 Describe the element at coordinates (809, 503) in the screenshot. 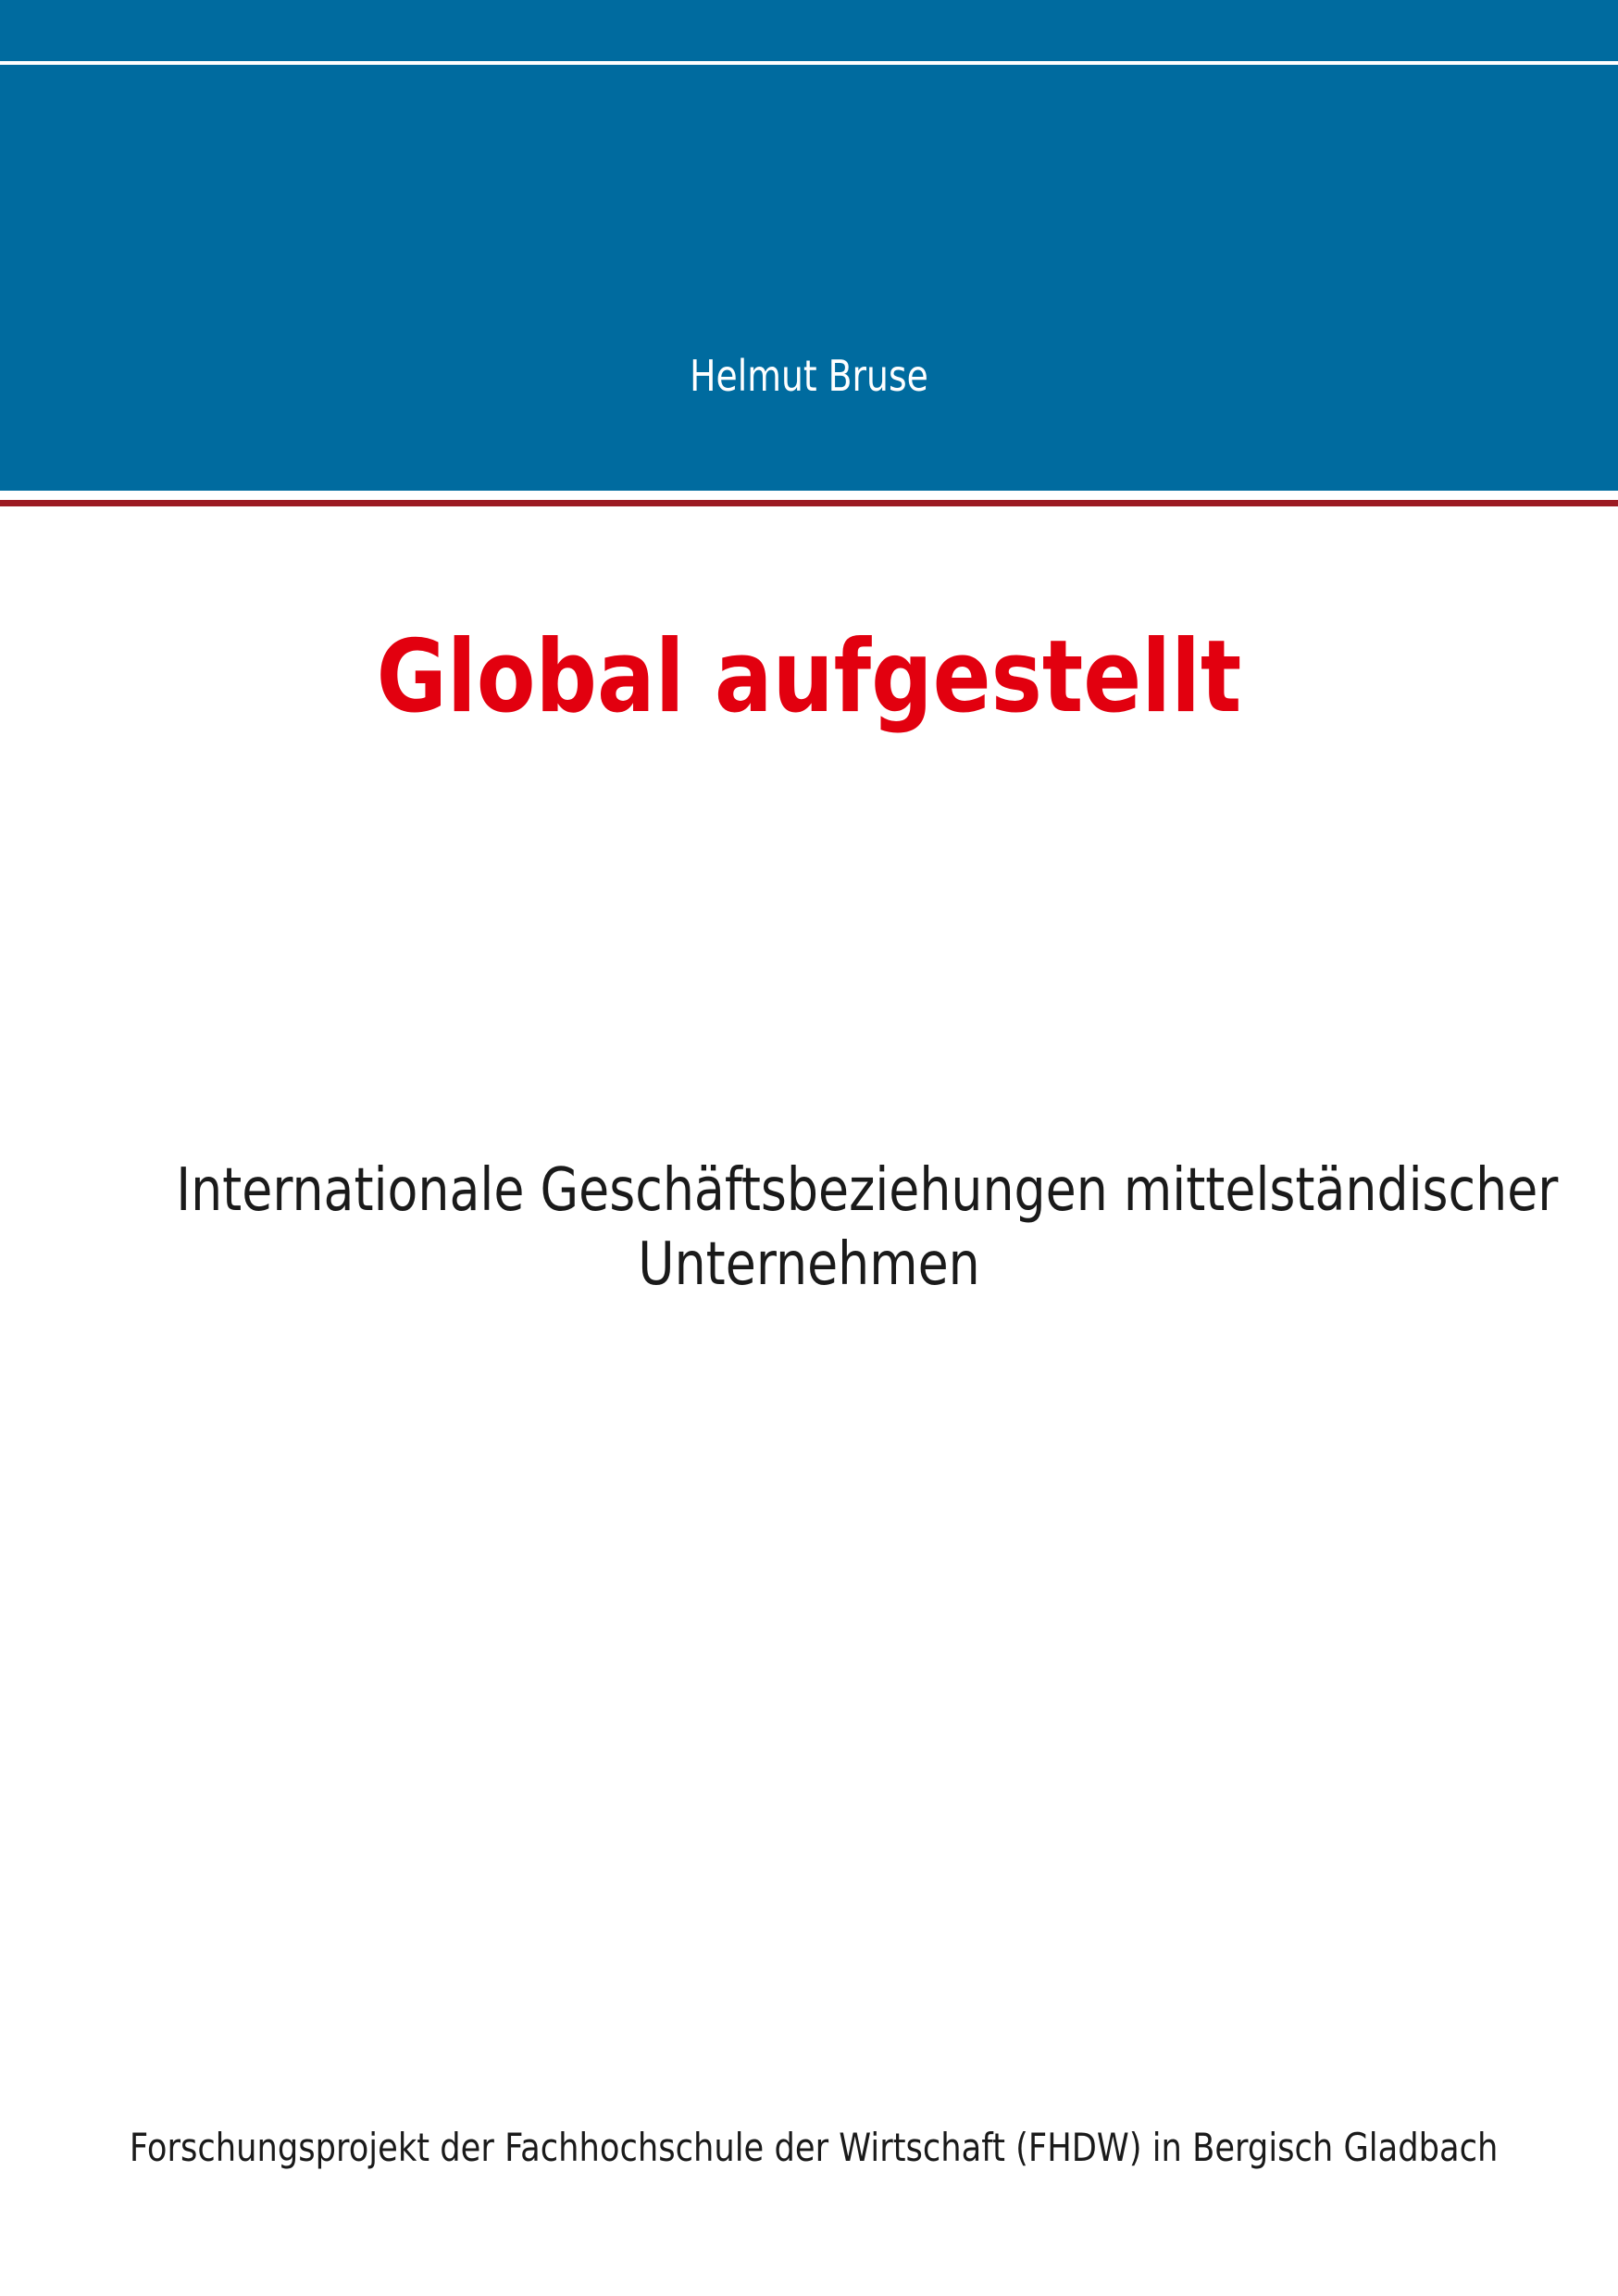

I see `header-accent-line` at that location.